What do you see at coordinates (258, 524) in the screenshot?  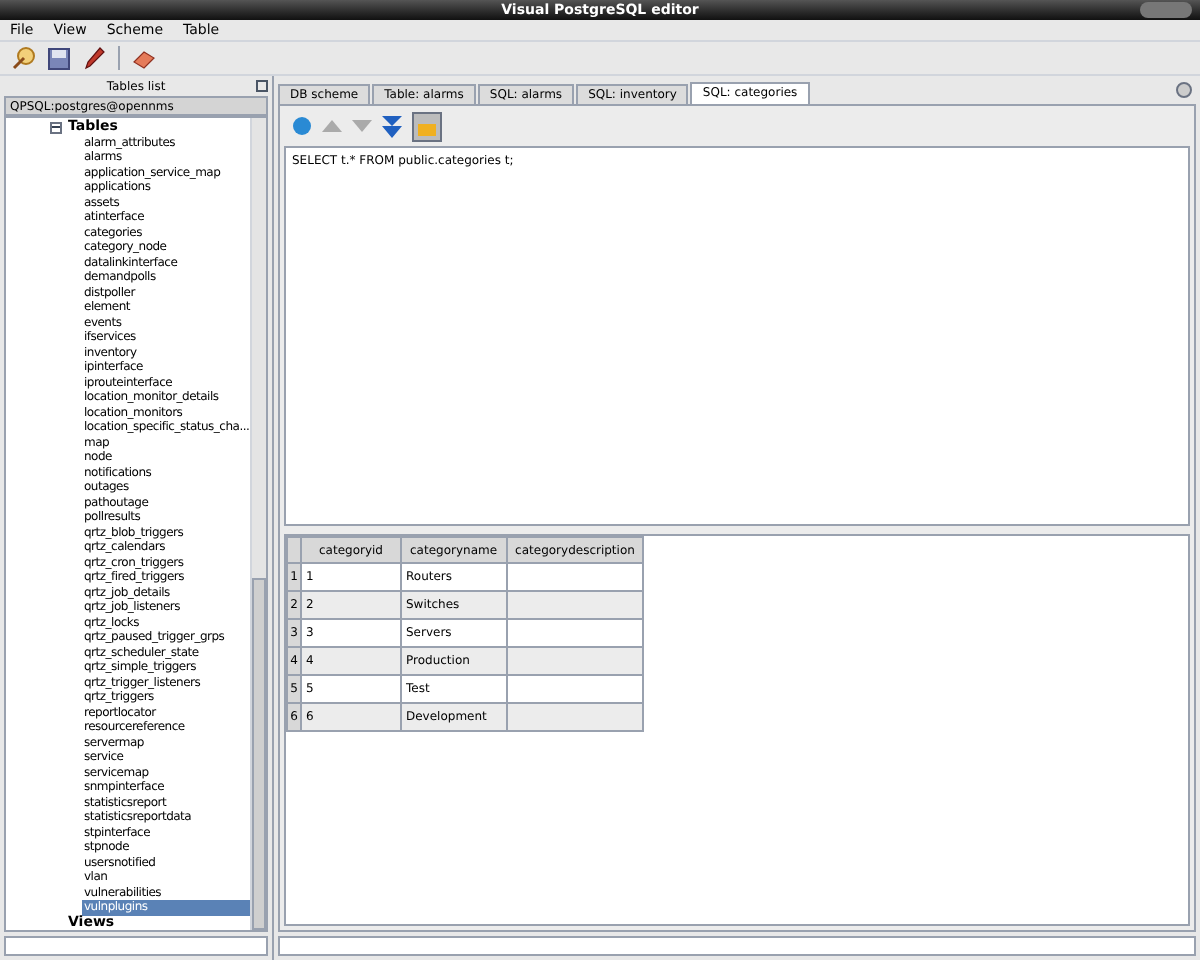 I see `scrollbar` at bounding box center [258, 524].